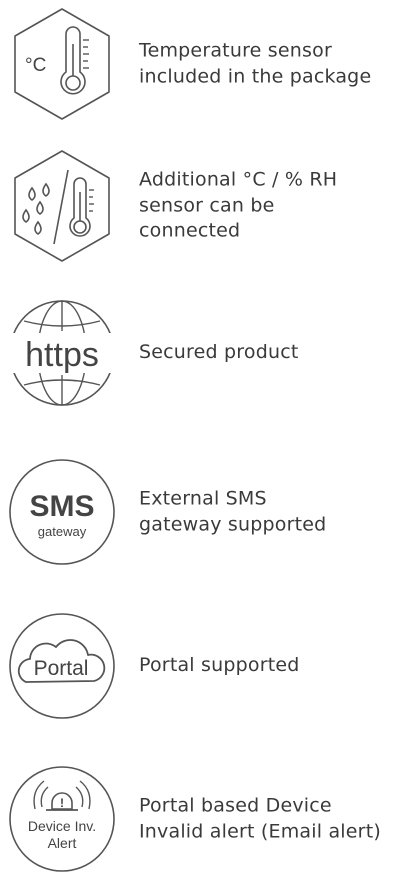 The image size is (414, 879). I want to click on feature-text: Secured product, so click(219, 353).